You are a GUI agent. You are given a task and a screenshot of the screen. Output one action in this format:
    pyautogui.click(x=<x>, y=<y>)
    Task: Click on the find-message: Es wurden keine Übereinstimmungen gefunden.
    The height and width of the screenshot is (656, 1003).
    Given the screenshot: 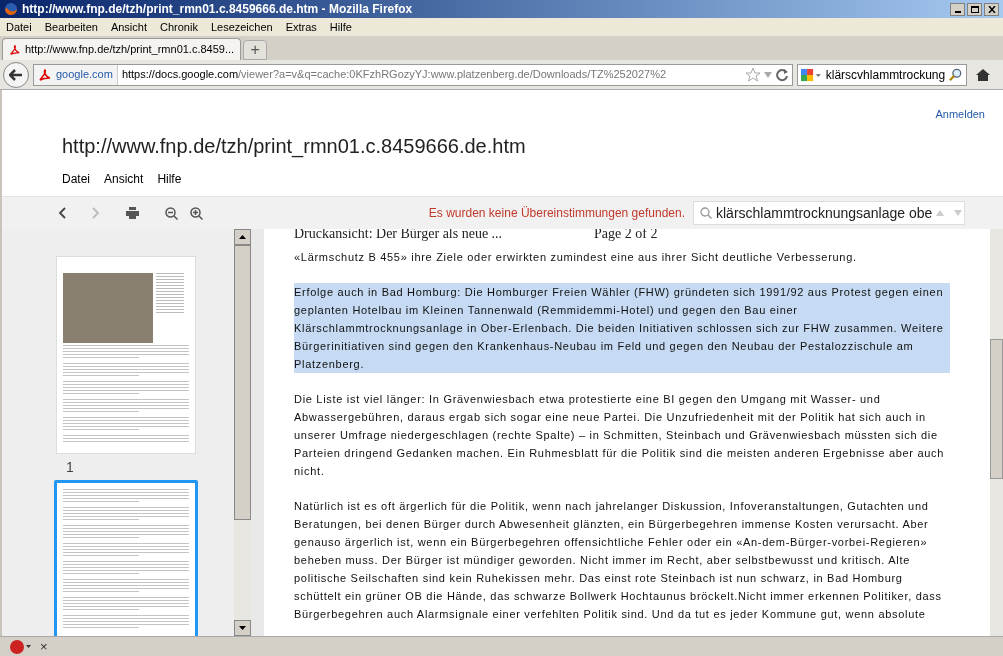 What is the action you would take?
    pyautogui.click(x=556, y=213)
    